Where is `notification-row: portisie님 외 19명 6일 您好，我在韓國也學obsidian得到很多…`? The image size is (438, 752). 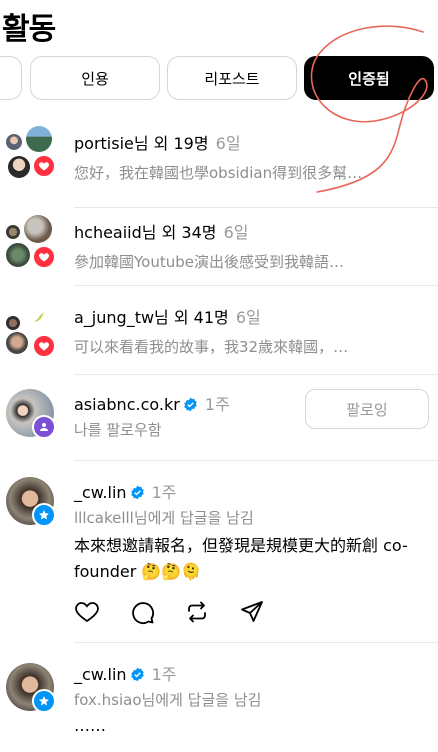 notification-row: portisie님 외 19명 6일 您好，我在韓國也學obsidian得到很多… is located at coordinates (219, 163).